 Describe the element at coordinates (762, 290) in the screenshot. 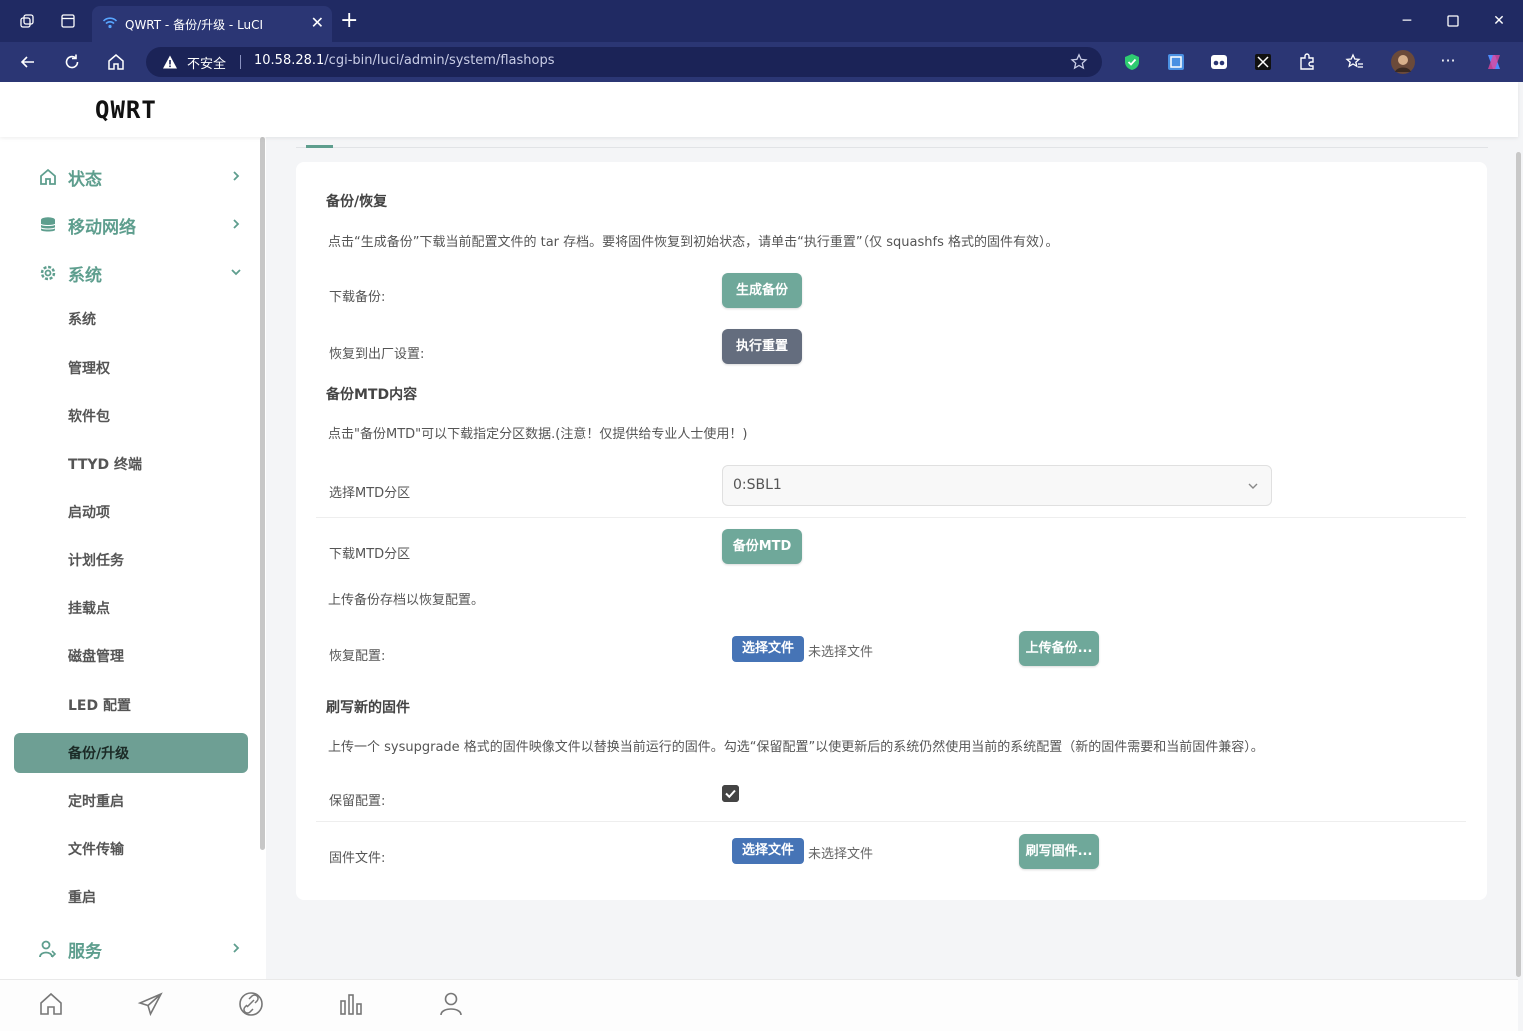

I see `generate-backup-button: 生成备份` at that location.